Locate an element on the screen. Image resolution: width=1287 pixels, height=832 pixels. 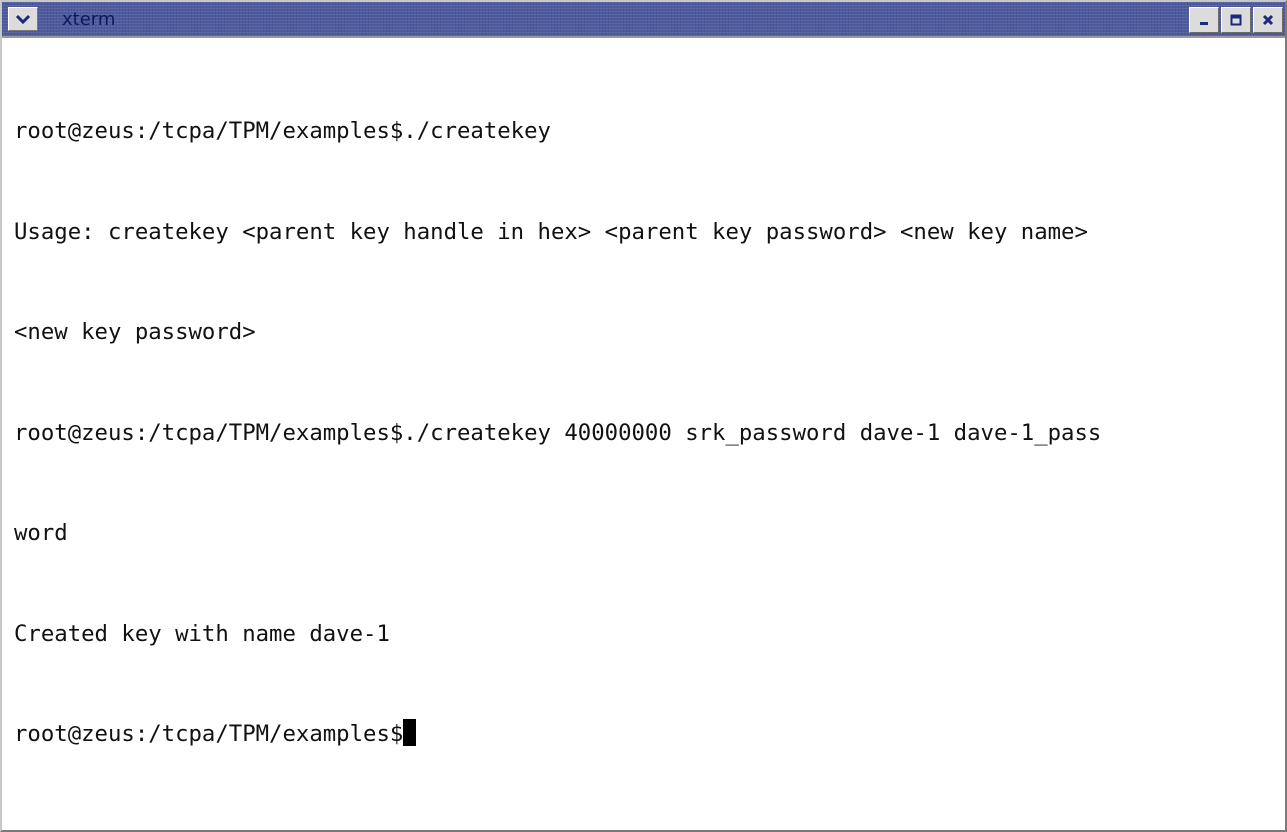
window-controls is located at coordinates (1235, 20).